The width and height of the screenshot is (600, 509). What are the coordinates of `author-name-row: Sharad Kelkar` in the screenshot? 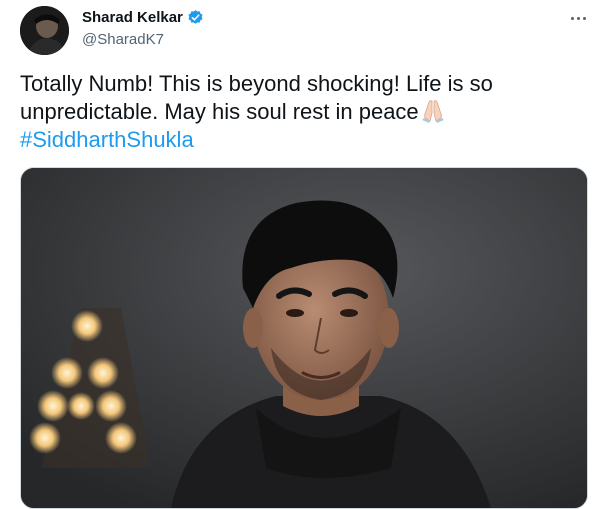 It's located at (143, 17).